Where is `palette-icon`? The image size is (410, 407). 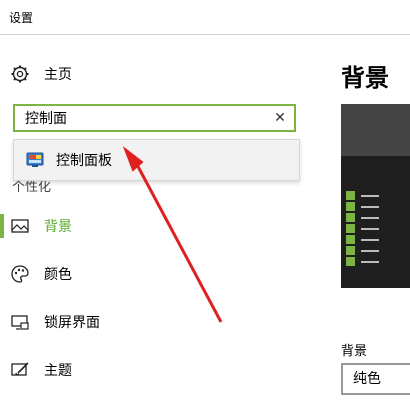
palette-icon is located at coordinates (20, 274).